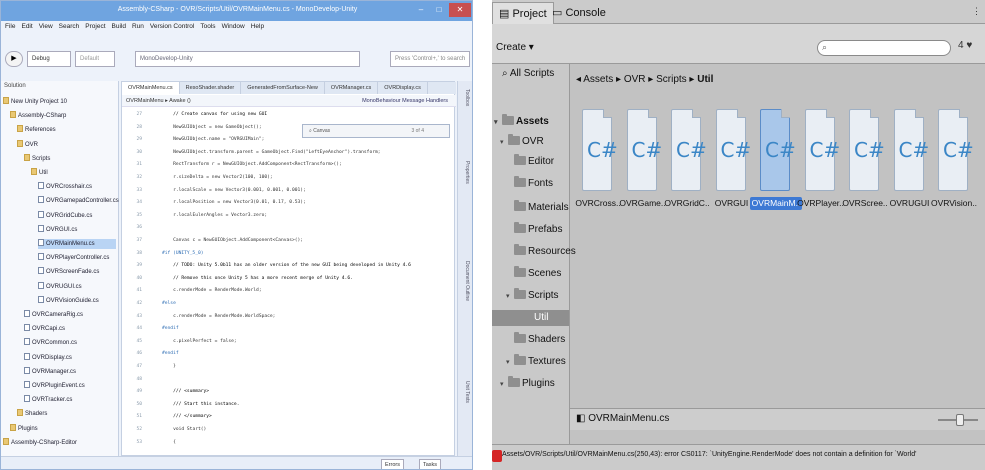  I want to click on breadcrumb-item: Util, so click(705, 79).